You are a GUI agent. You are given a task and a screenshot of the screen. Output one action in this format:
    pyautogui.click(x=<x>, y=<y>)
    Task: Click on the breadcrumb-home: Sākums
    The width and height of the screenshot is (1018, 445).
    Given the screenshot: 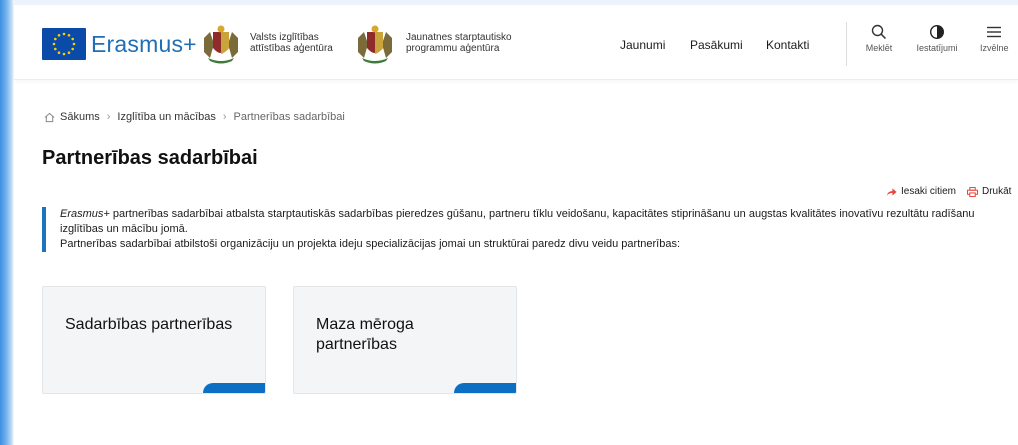 What is the action you would take?
    pyautogui.click(x=80, y=117)
    